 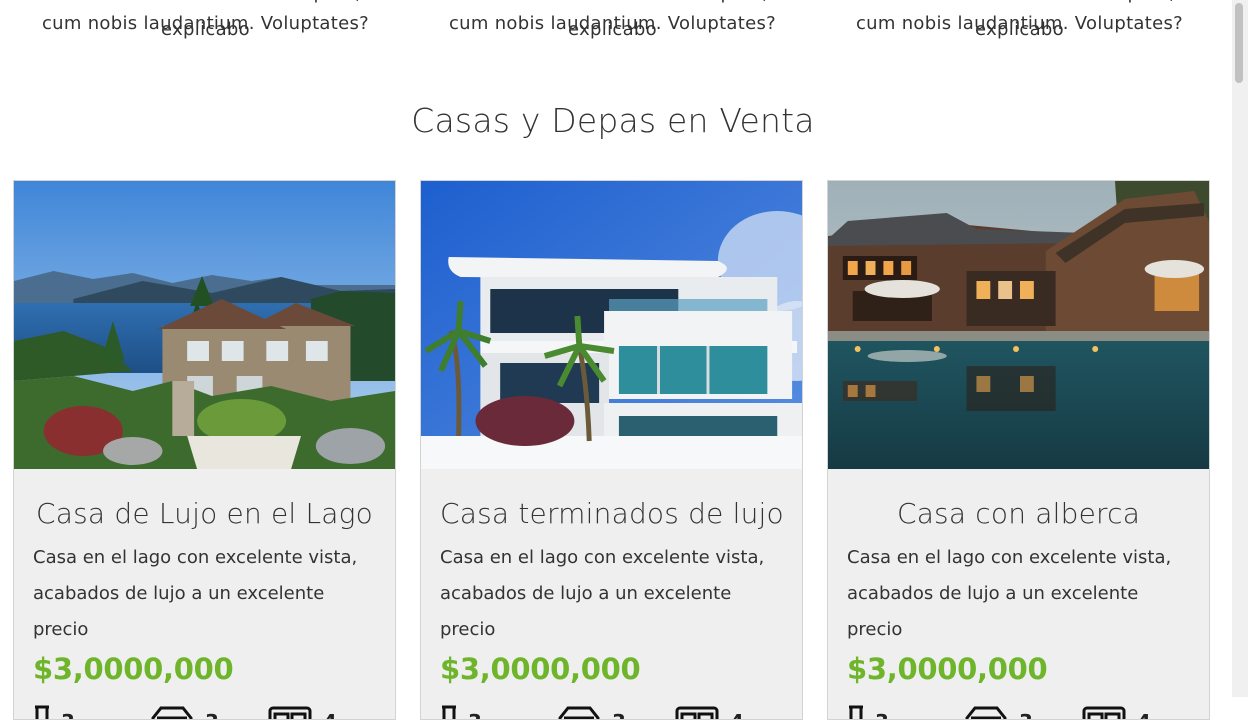 I want to click on listing-image-lake-house, so click(x=204, y=325).